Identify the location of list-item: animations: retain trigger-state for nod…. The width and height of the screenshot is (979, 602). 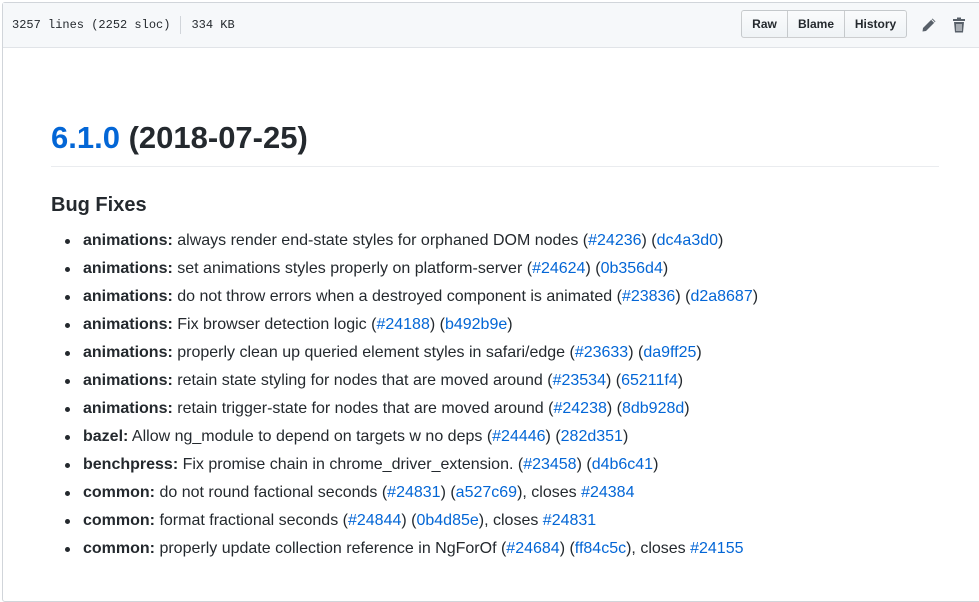
(502, 413).